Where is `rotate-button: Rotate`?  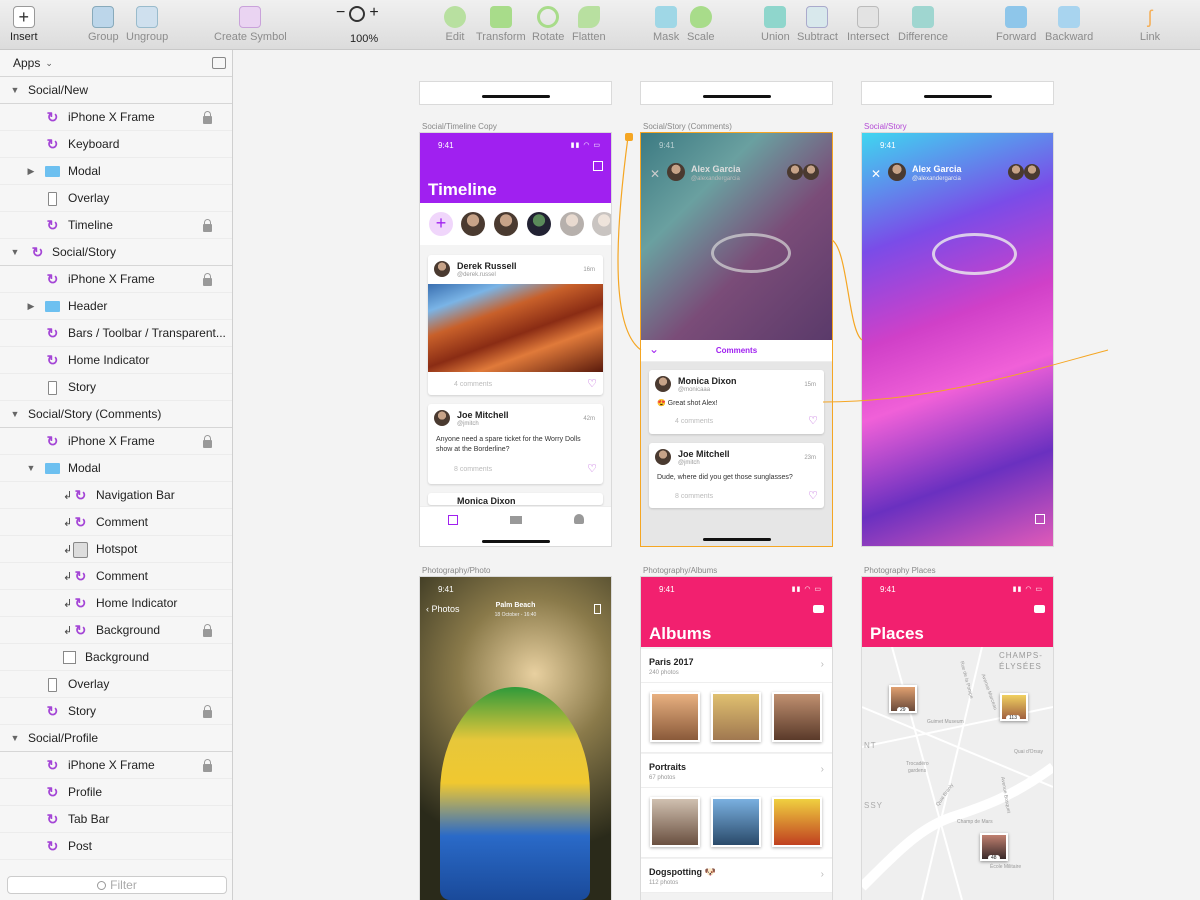 rotate-button: Rotate is located at coordinates (548, 25).